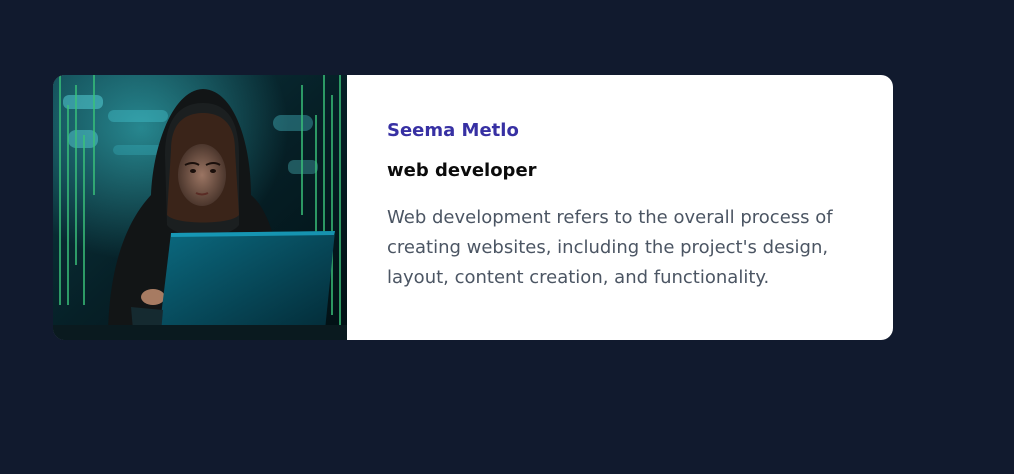 Image resolution: width=1014 pixels, height=474 pixels. Describe the element at coordinates (453, 130) in the screenshot. I see `profile-name: Seema Metlo` at that location.